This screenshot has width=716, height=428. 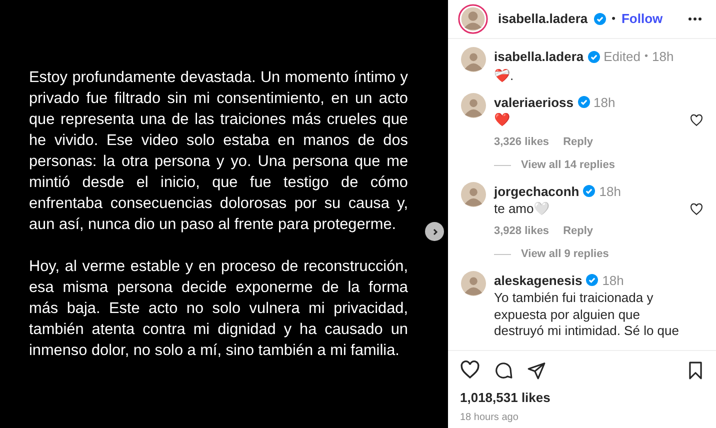 What do you see at coordinates (503, 370) in the screenshot?
I see `comment-icon` at bounding box center [503, 370].